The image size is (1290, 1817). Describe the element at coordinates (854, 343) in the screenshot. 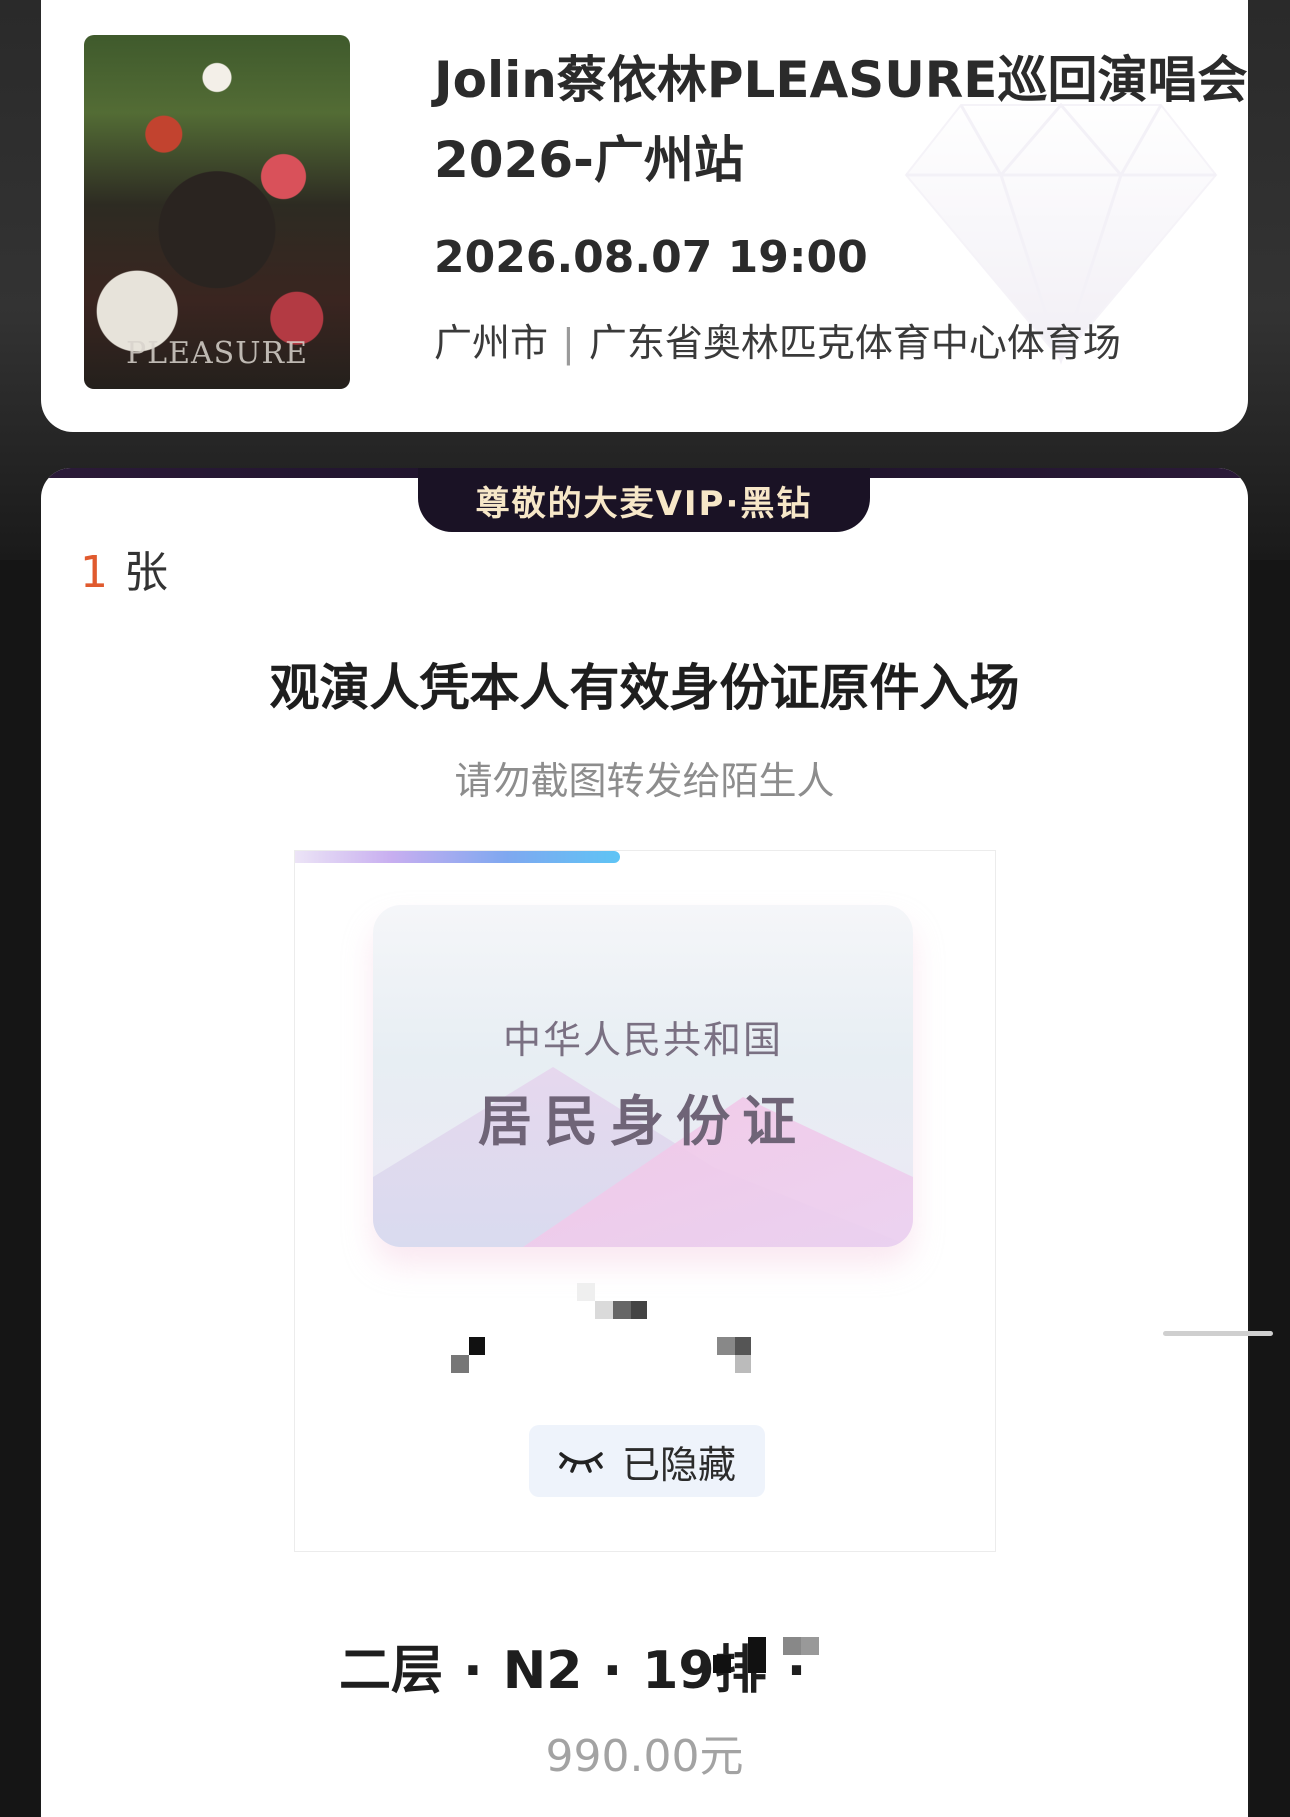

I see `event-venue: 广东省奥林匹克体育中心体育场` at that location.